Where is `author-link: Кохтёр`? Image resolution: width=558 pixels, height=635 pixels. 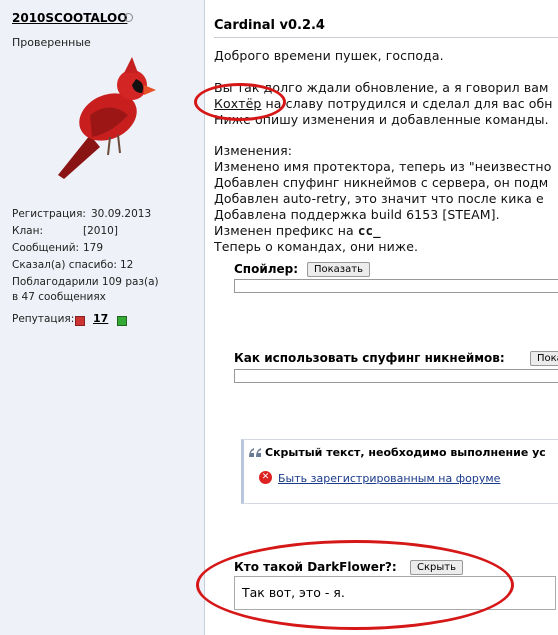 author-link: Кохтёр is located at coordinates (237, 103).